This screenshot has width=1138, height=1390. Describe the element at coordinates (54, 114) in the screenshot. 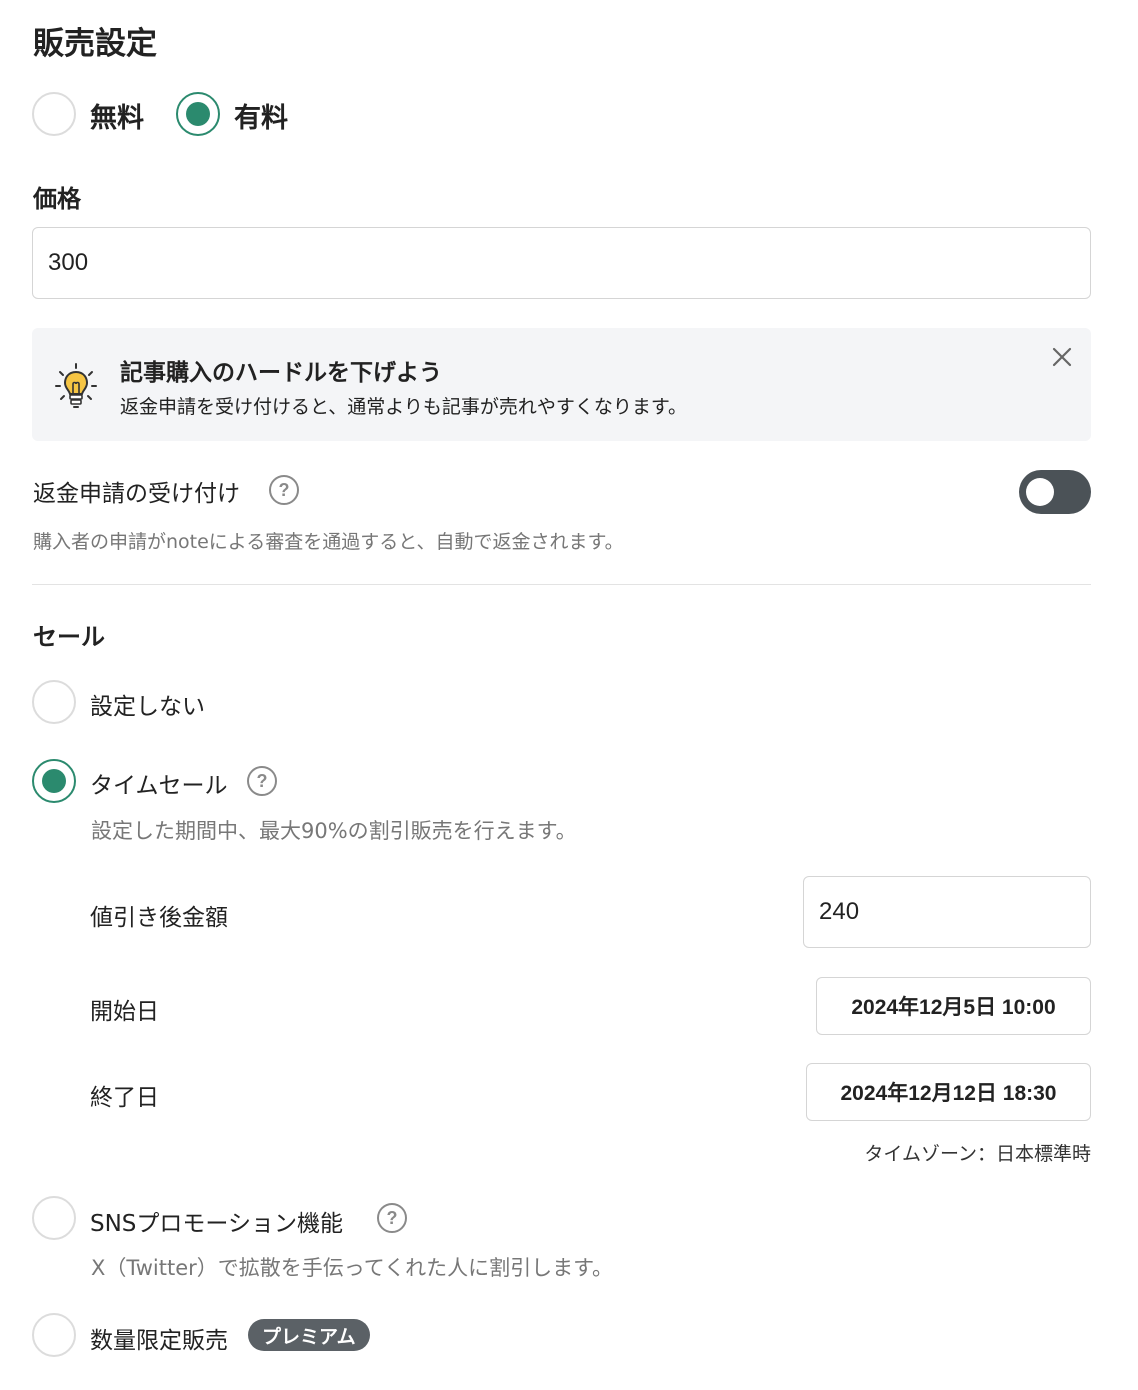

I see `radio-free` at that location.